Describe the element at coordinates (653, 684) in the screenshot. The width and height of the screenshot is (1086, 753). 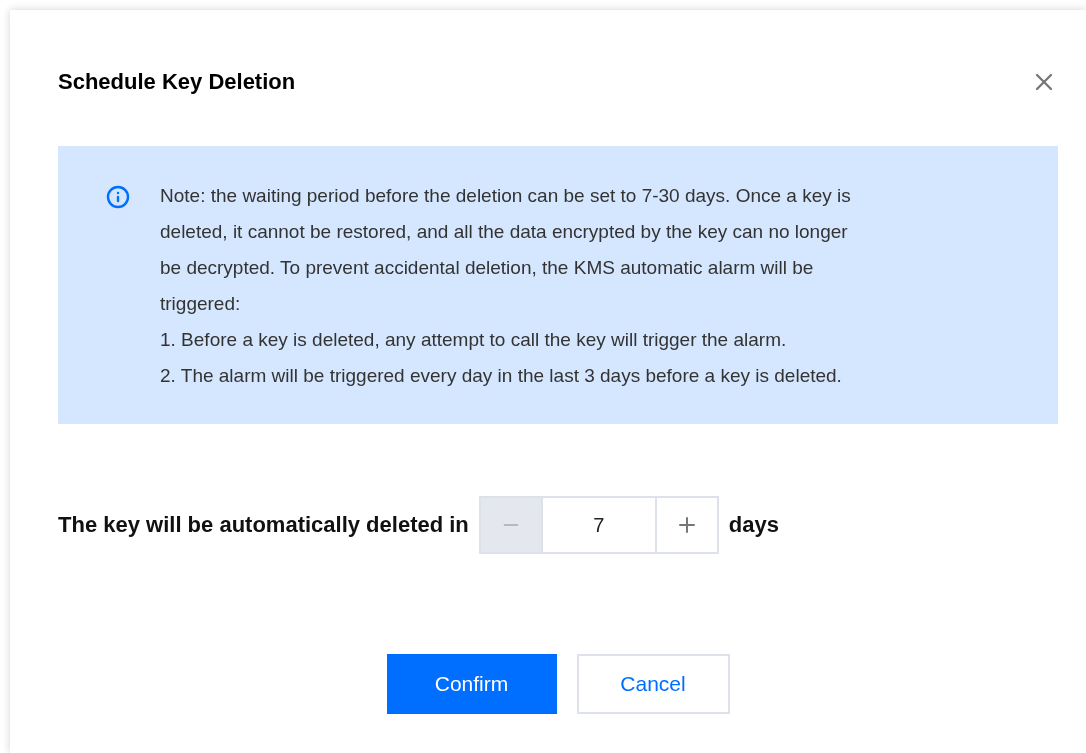
I see `cancel-button: Cancel` at that location.